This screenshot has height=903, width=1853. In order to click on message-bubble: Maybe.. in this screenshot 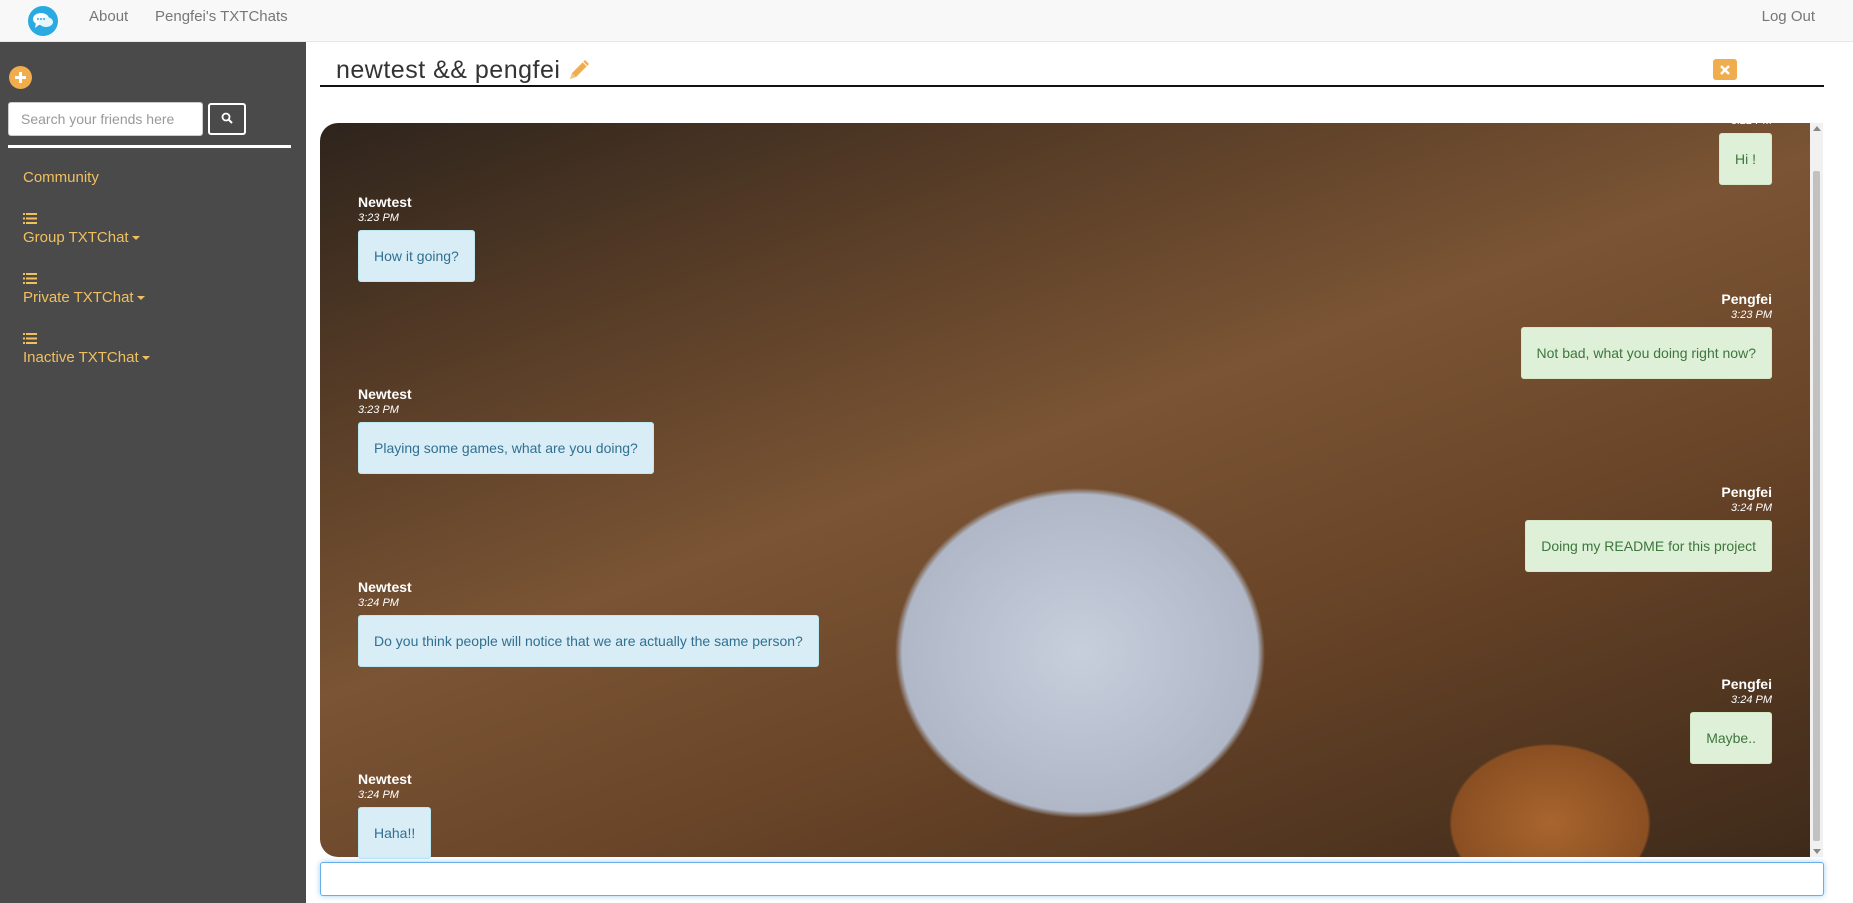, I will do `click(1731, 738)`.